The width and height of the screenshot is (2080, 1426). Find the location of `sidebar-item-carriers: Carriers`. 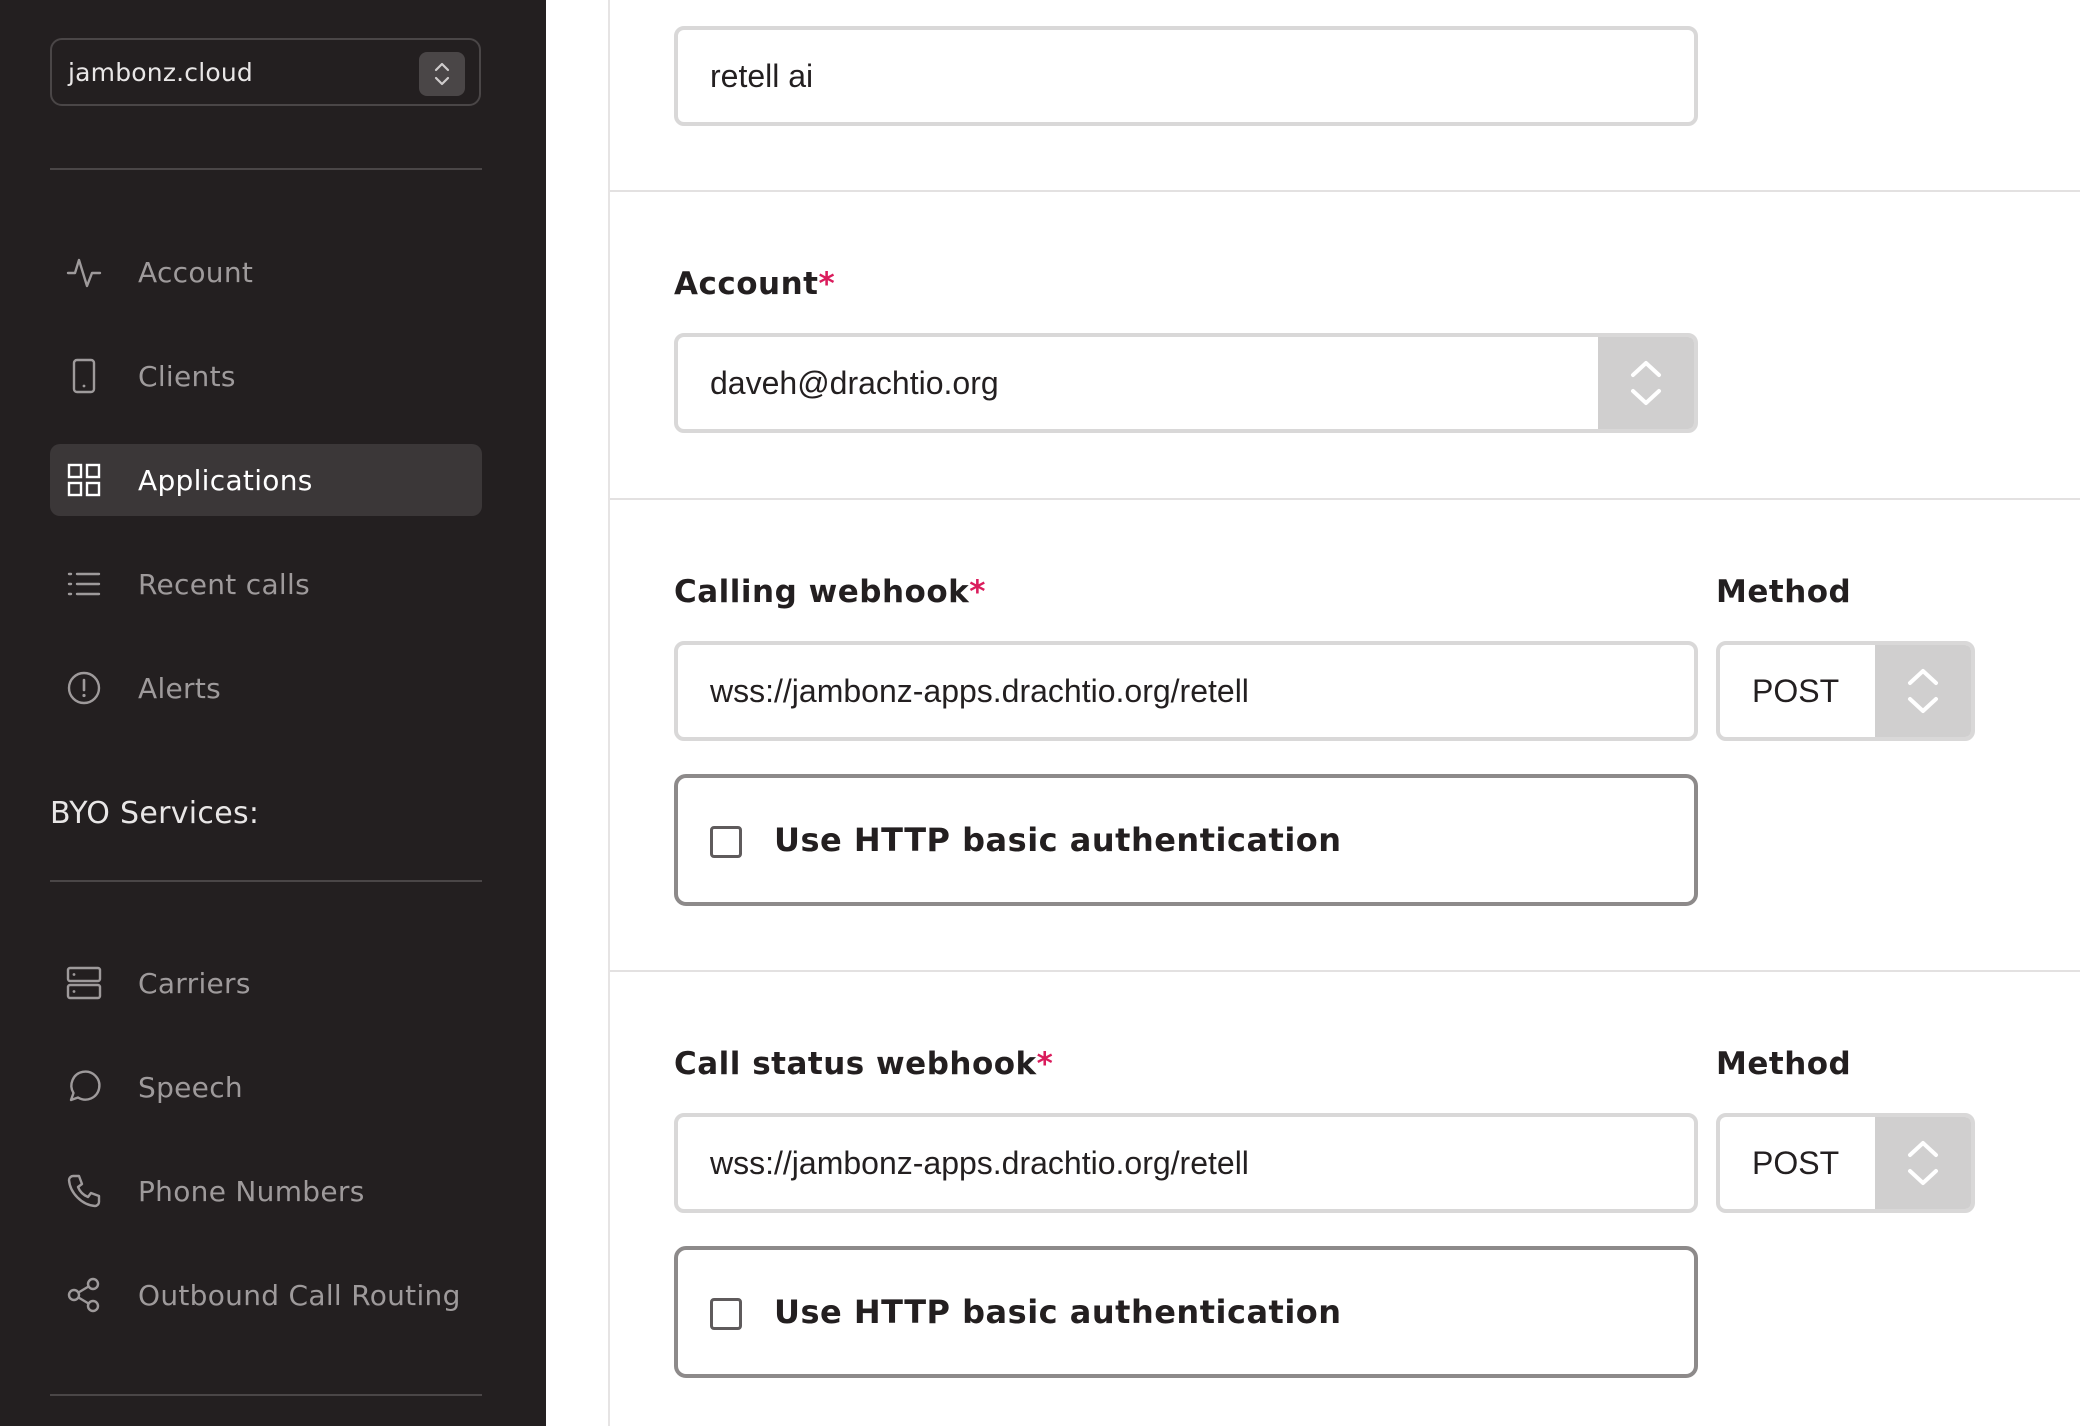

sidebar-item-carriers: Carriers is located at coordinates (266, 983).